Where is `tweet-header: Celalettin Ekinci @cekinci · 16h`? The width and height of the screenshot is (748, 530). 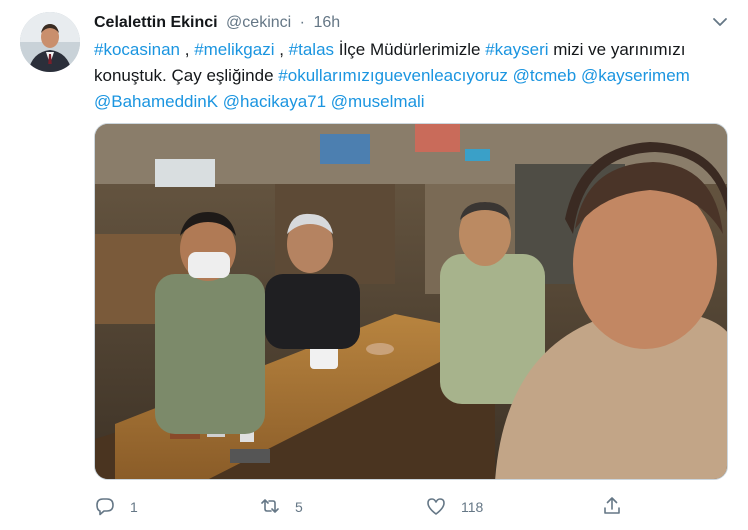 tweet-header: Celalettin Ekinci @cekinci · 16h is located at coordinates (217, 23).